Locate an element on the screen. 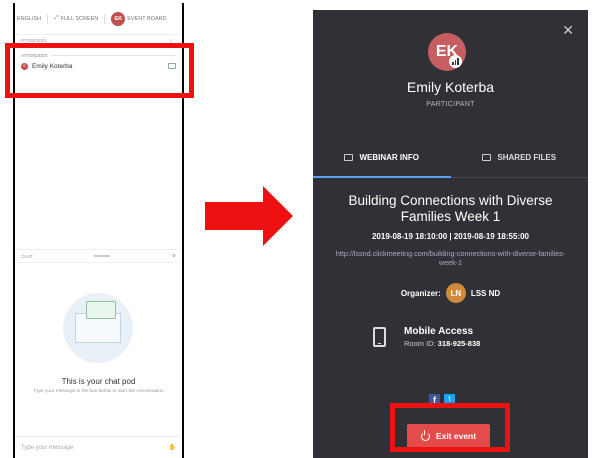  chat-bubble-icon is located at coordinates (101, 310).